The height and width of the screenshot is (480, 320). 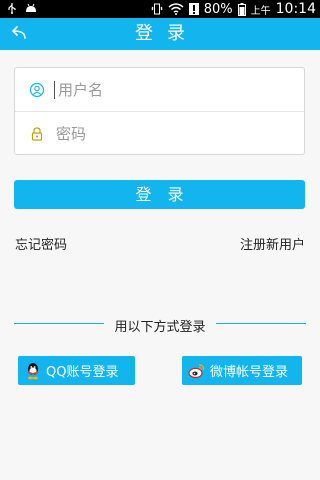 I want to click on username-input, so click(x=168, y=89).